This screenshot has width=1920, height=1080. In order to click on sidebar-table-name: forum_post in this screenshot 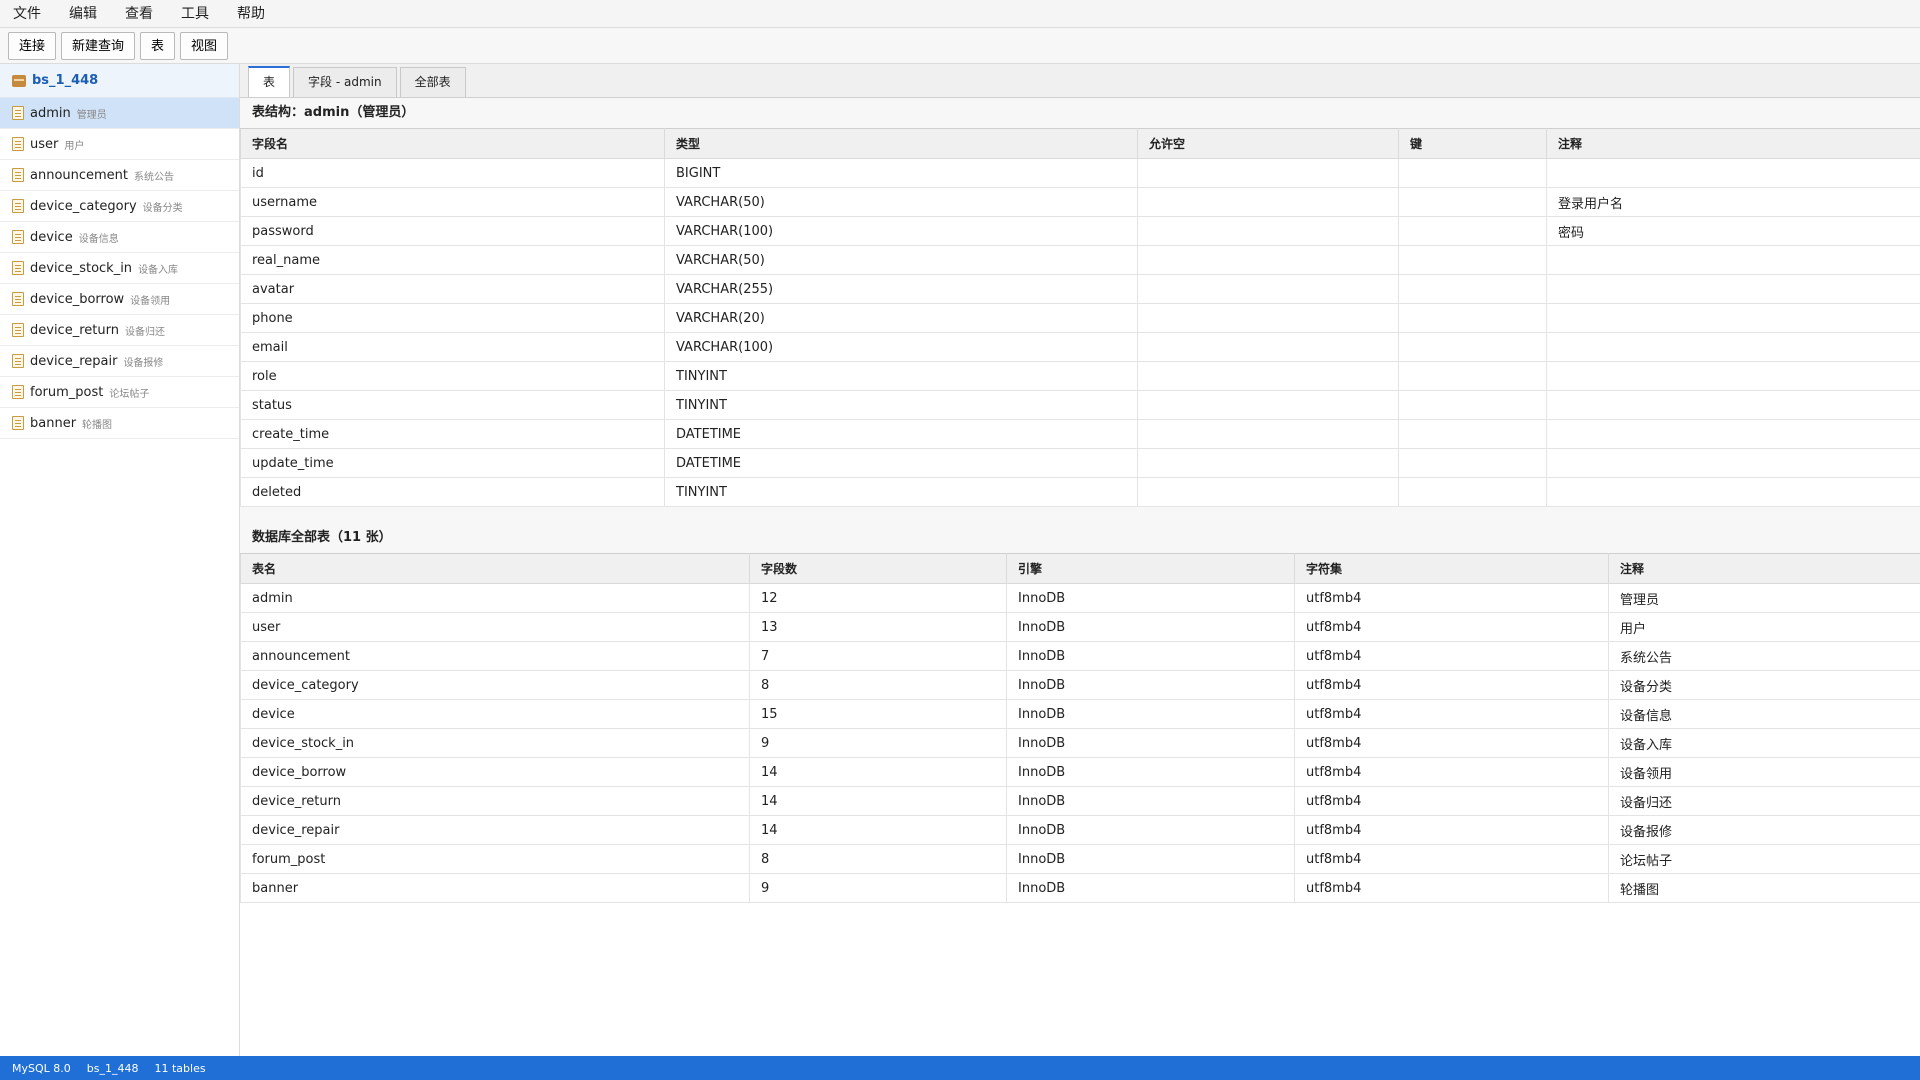, I will do `click(67, 392)`.